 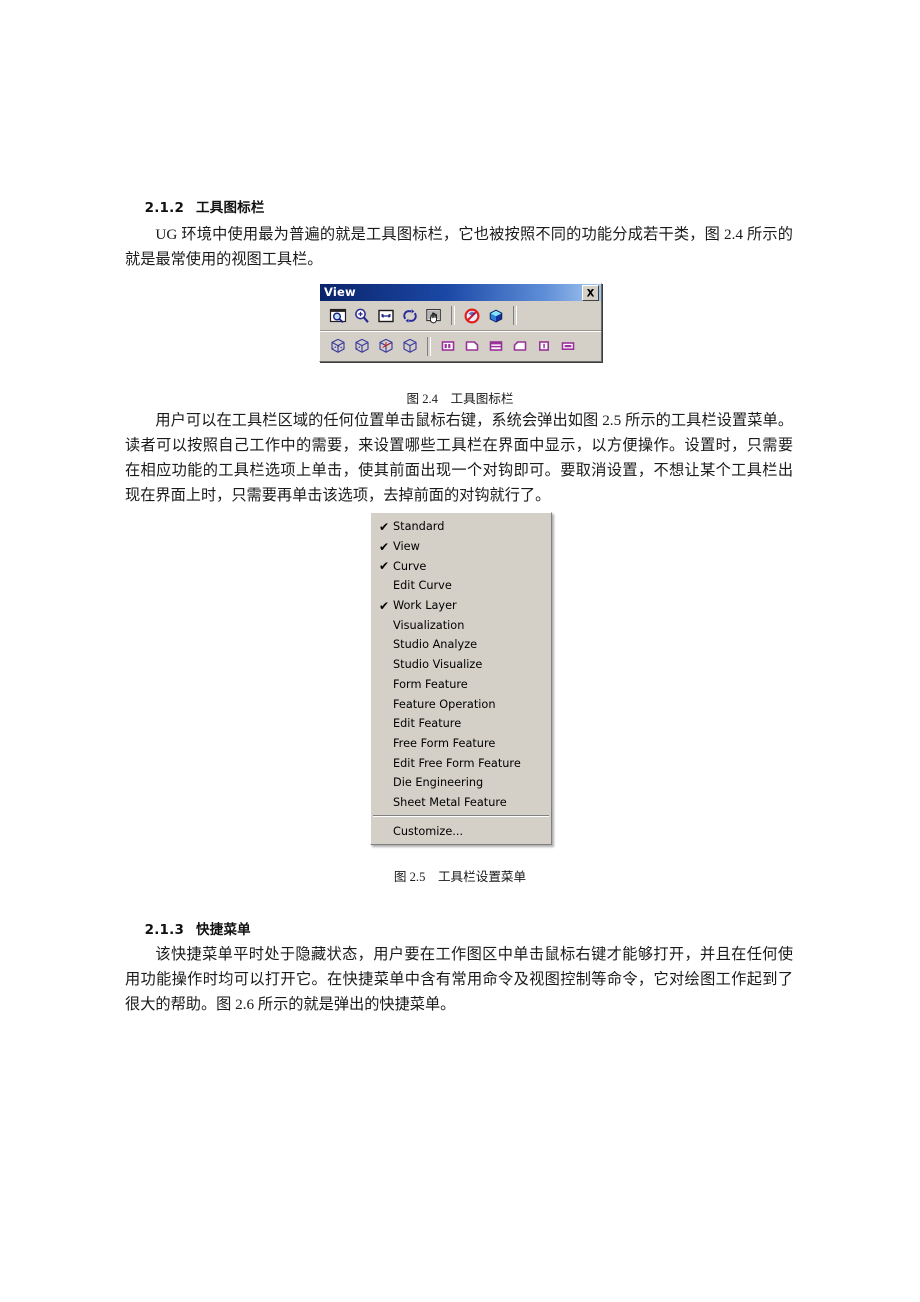 What do you see at coordinates (520, 346) in the screenshot?
I see `layout-corner-icon` at bounding box center [520, 346].